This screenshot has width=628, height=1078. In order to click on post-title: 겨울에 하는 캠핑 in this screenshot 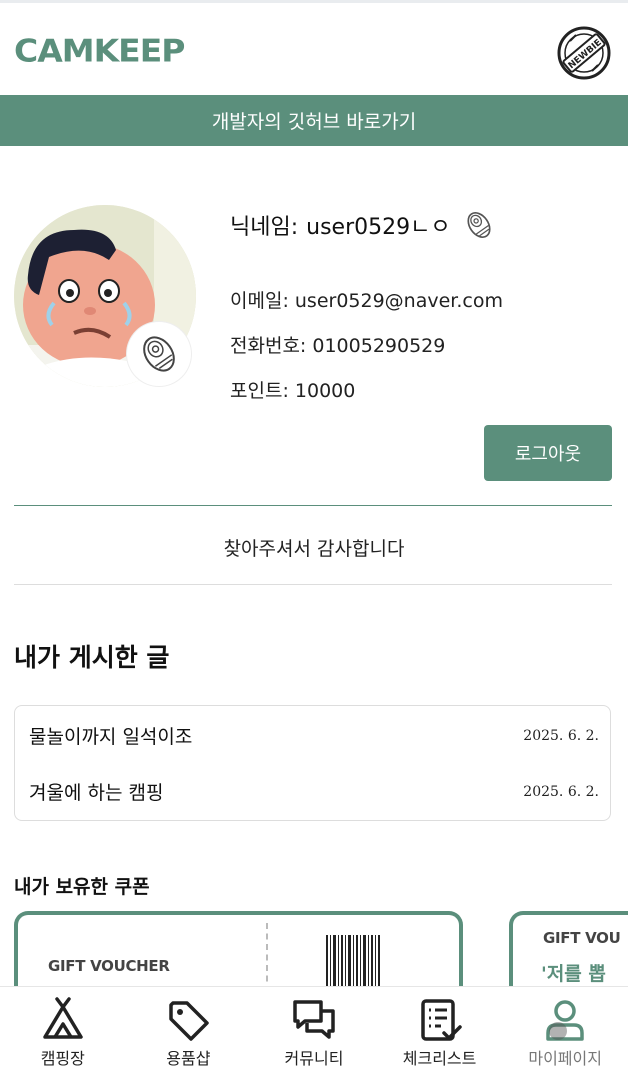, I will do `click(96, 793)`.